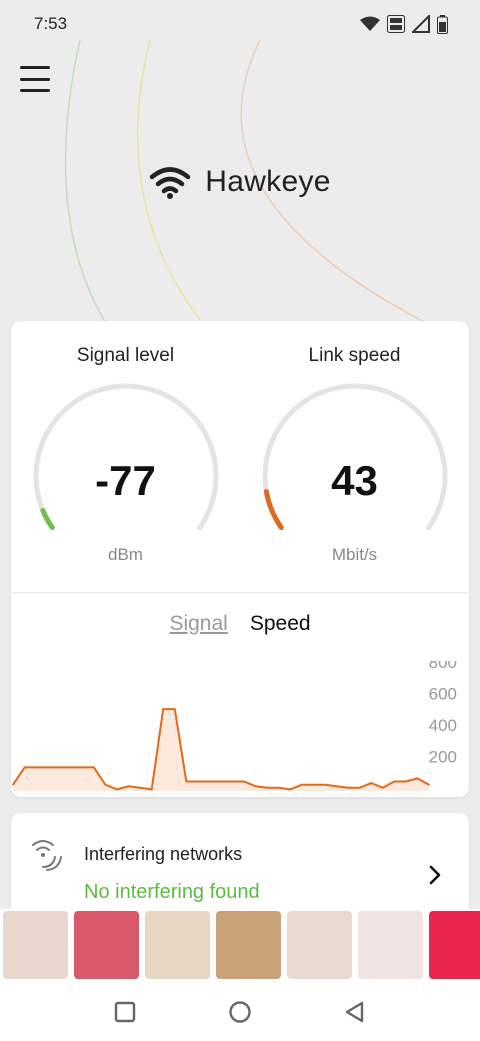 Image resolution: width=480 pixels, height=1041 pixels. I want to click on app-title: Hawkeye, so click(268, 181).